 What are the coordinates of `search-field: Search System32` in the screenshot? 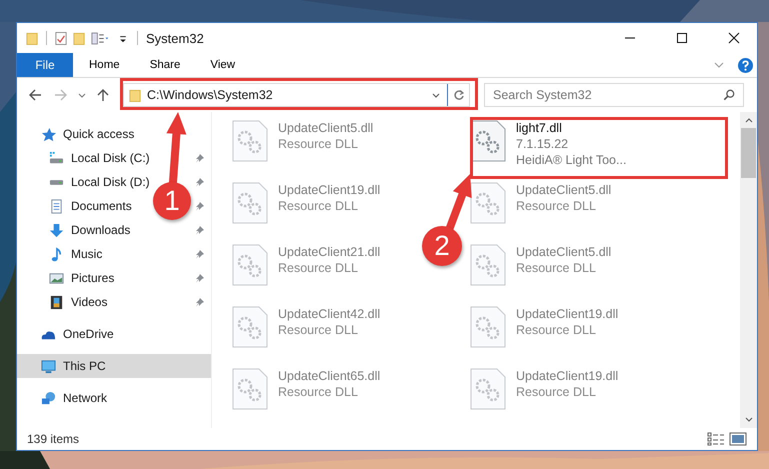 It's located at (614, 95).